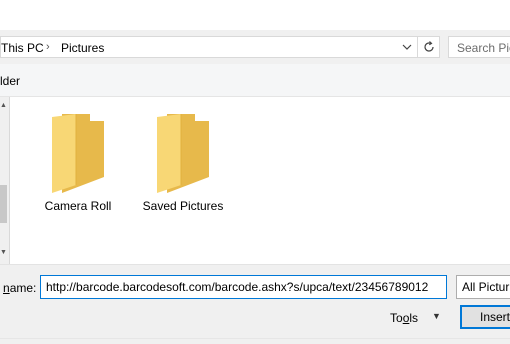 This screenshot has height=344, width=510. Describe the element at coordinates (23, 288) in the screenshot. I see `file-name-label-rest: ame:` at that location.